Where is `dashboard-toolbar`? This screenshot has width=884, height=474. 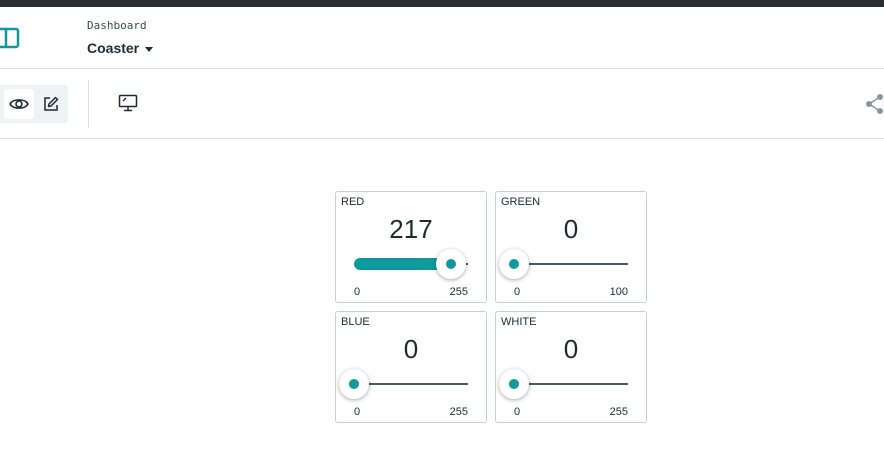
dashboard-toolbar is located at coordinates (442, 104).